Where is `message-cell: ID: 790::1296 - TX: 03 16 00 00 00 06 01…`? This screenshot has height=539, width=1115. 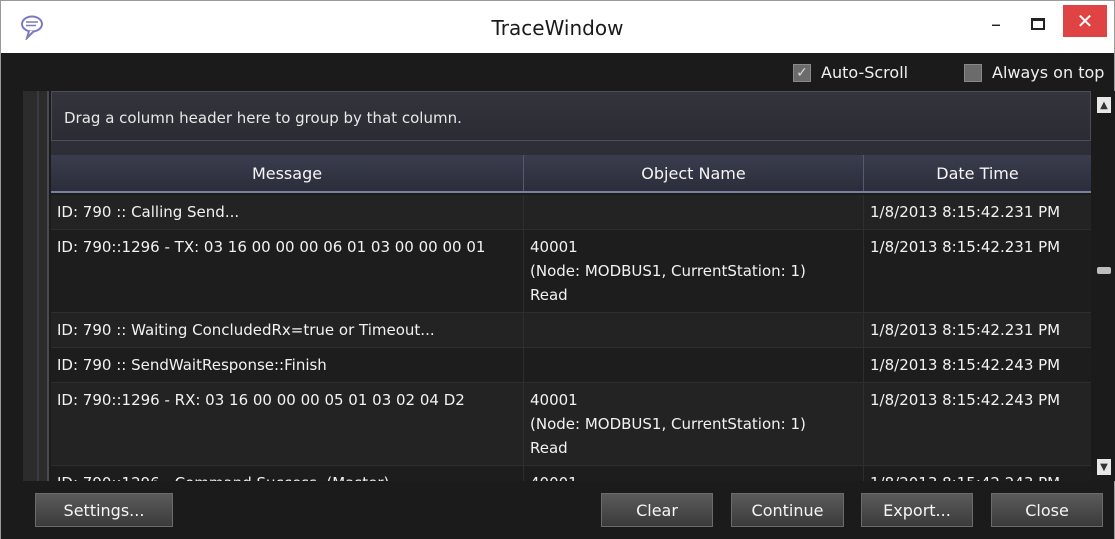
message-cell: ID: 790::1296 - TX: 03 16 00 00 00 06 01… is located at coordinates (287, 271).